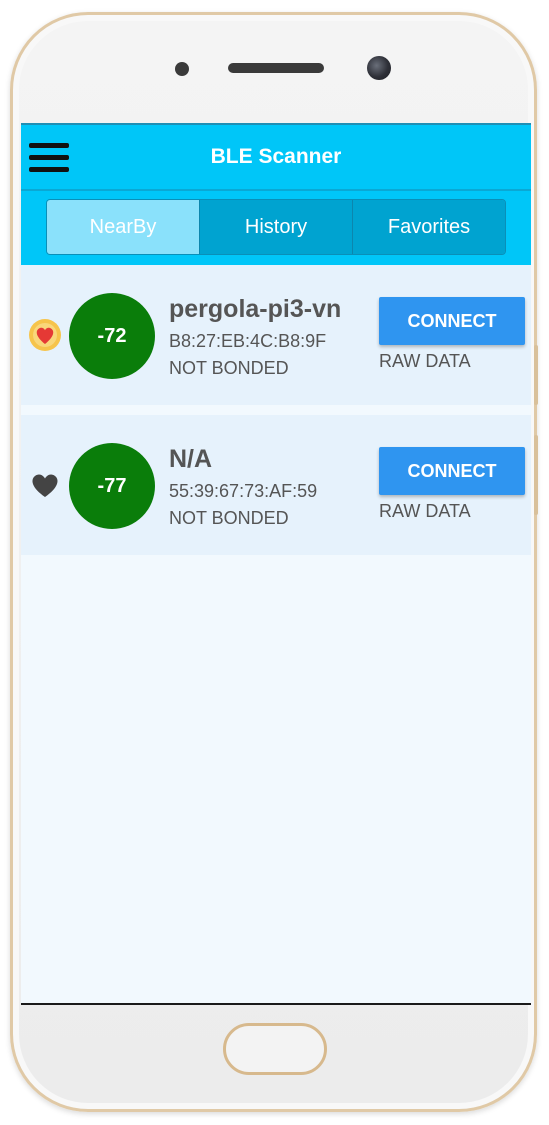 Image resolution: width=549 pixels, height=1125 pixels. Describe the element at coordinates (536, 375) in the screenshot. I see `volume-button` at that location.